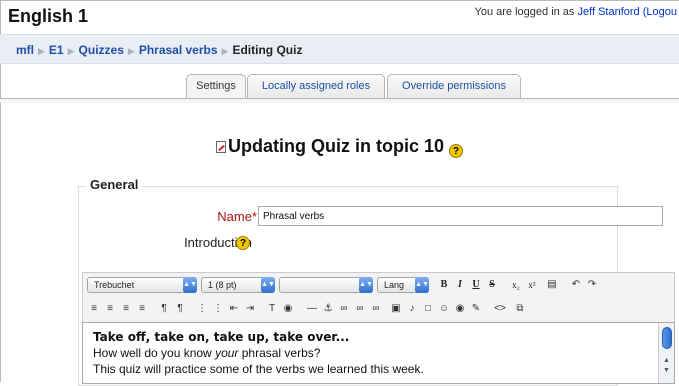 The height and width of the screenshot is (386, 679). Describe the element at coordinates (460, 285) in the screenshot. I see `italic-icon: I` at that location.